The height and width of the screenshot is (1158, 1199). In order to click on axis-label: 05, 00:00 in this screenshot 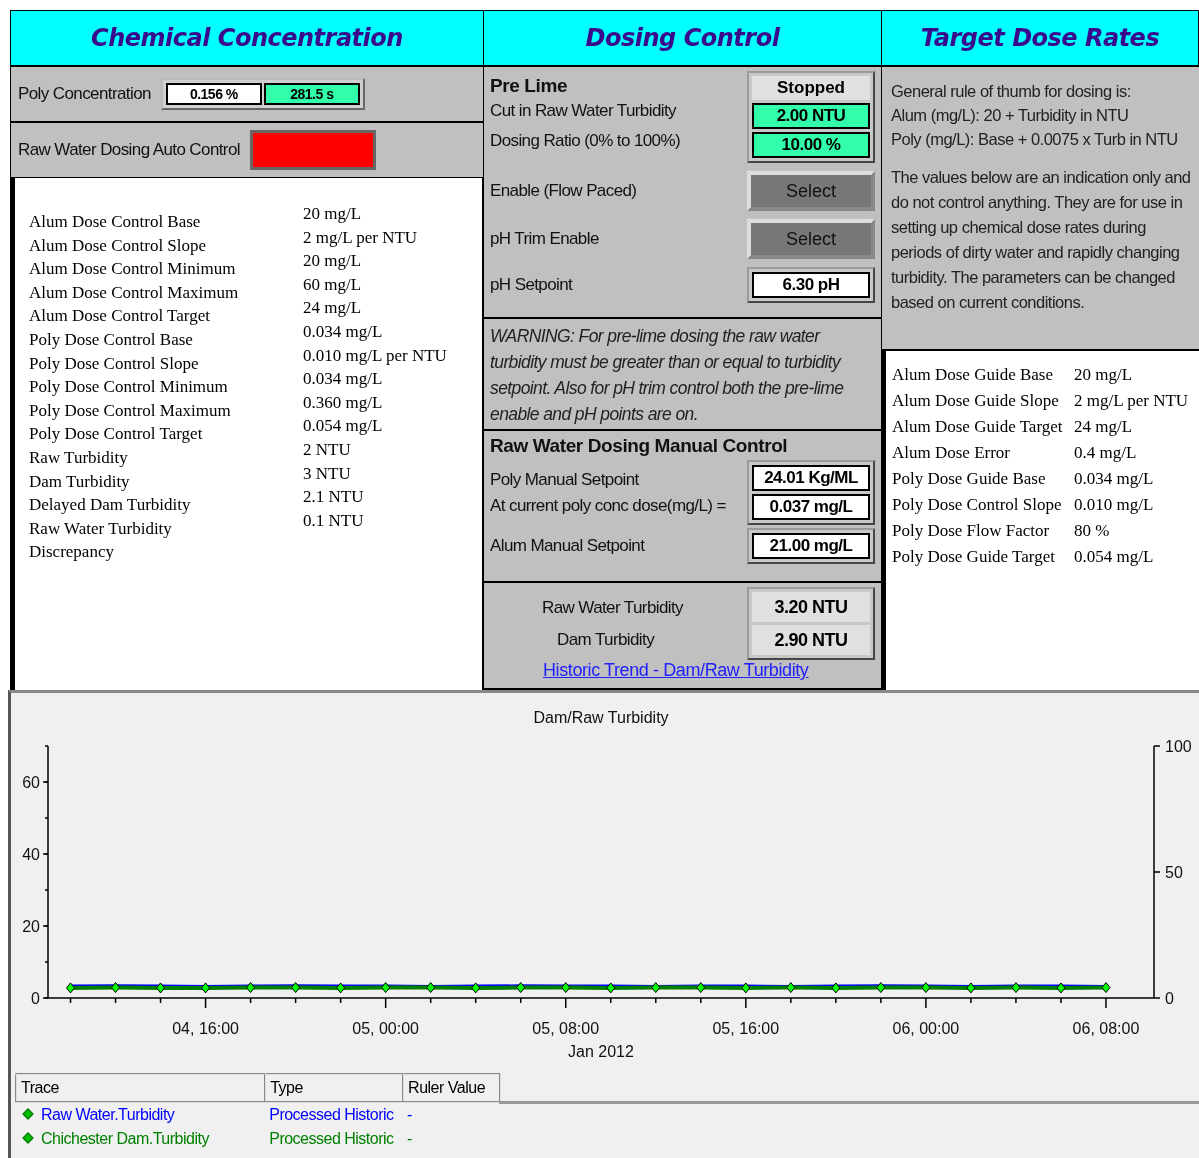, I will do `click(385, 1028)`.